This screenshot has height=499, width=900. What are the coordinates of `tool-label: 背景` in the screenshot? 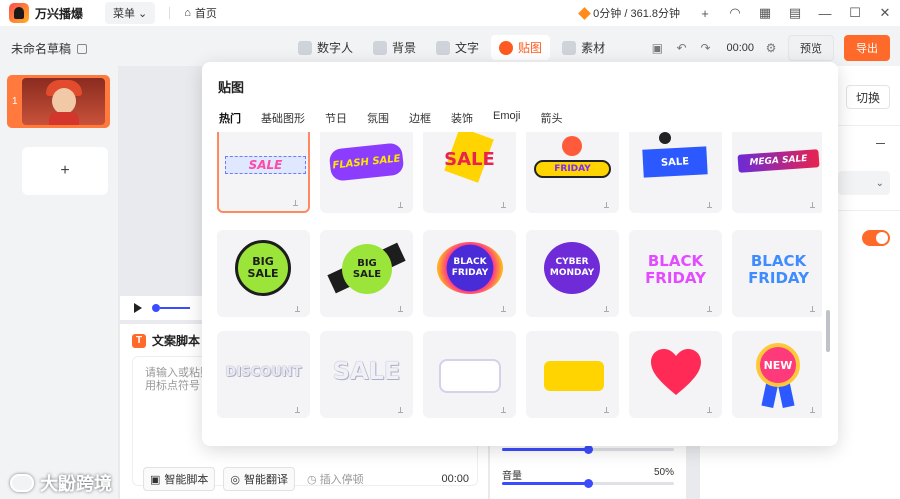 It's located at (404, 48).